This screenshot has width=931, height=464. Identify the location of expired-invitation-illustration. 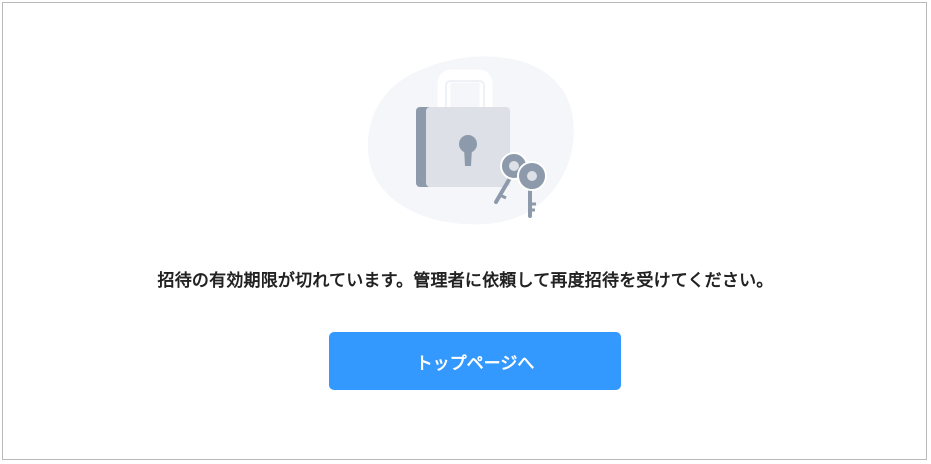
(472, 138).